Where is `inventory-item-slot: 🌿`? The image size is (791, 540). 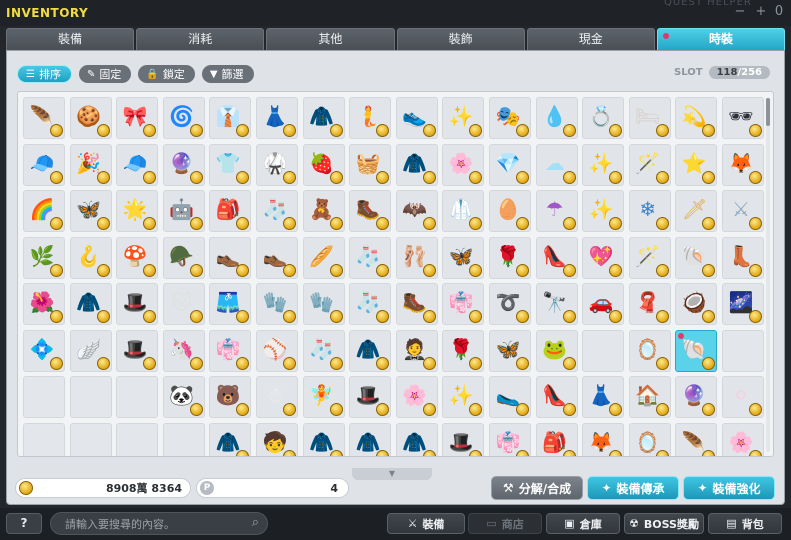
inventory-item-slot: 🌿 is located at coordinates (44, 257).